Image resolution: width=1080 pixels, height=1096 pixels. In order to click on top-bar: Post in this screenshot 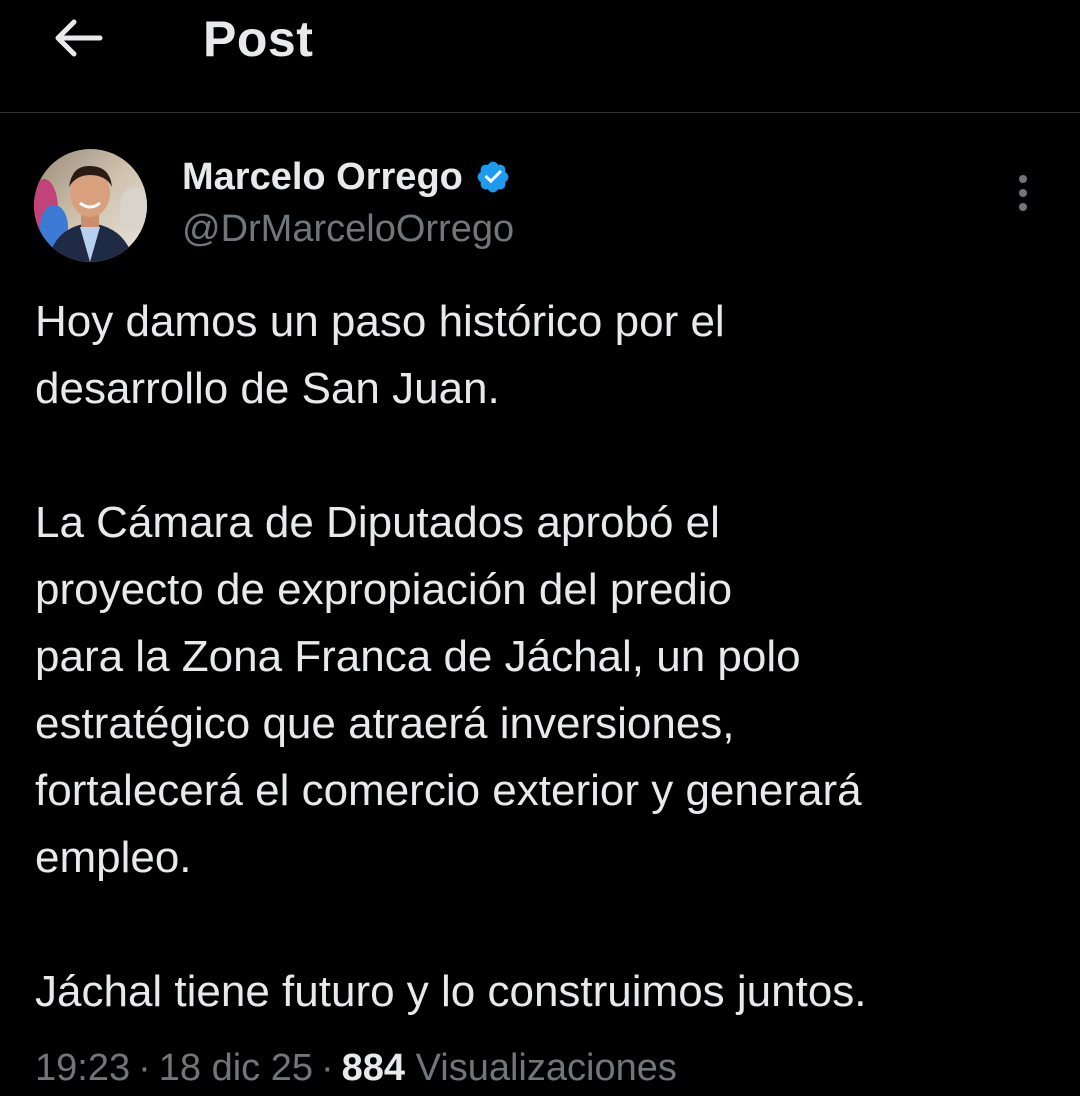, I will do `click(540, 56)`.